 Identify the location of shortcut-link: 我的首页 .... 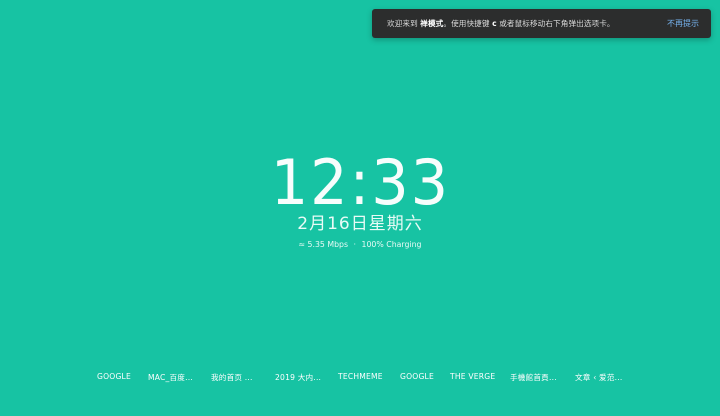
(232, 377).